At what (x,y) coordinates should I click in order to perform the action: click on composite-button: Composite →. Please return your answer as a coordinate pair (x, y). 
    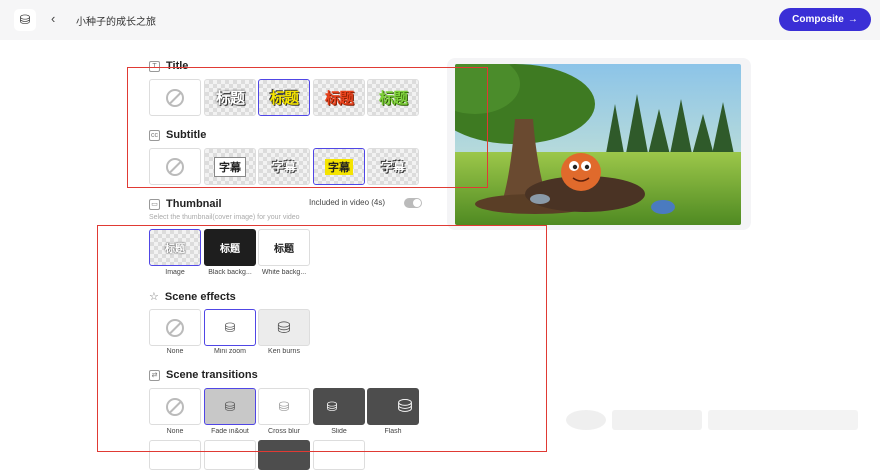
    Looking at the image, I should click on (825, 19).